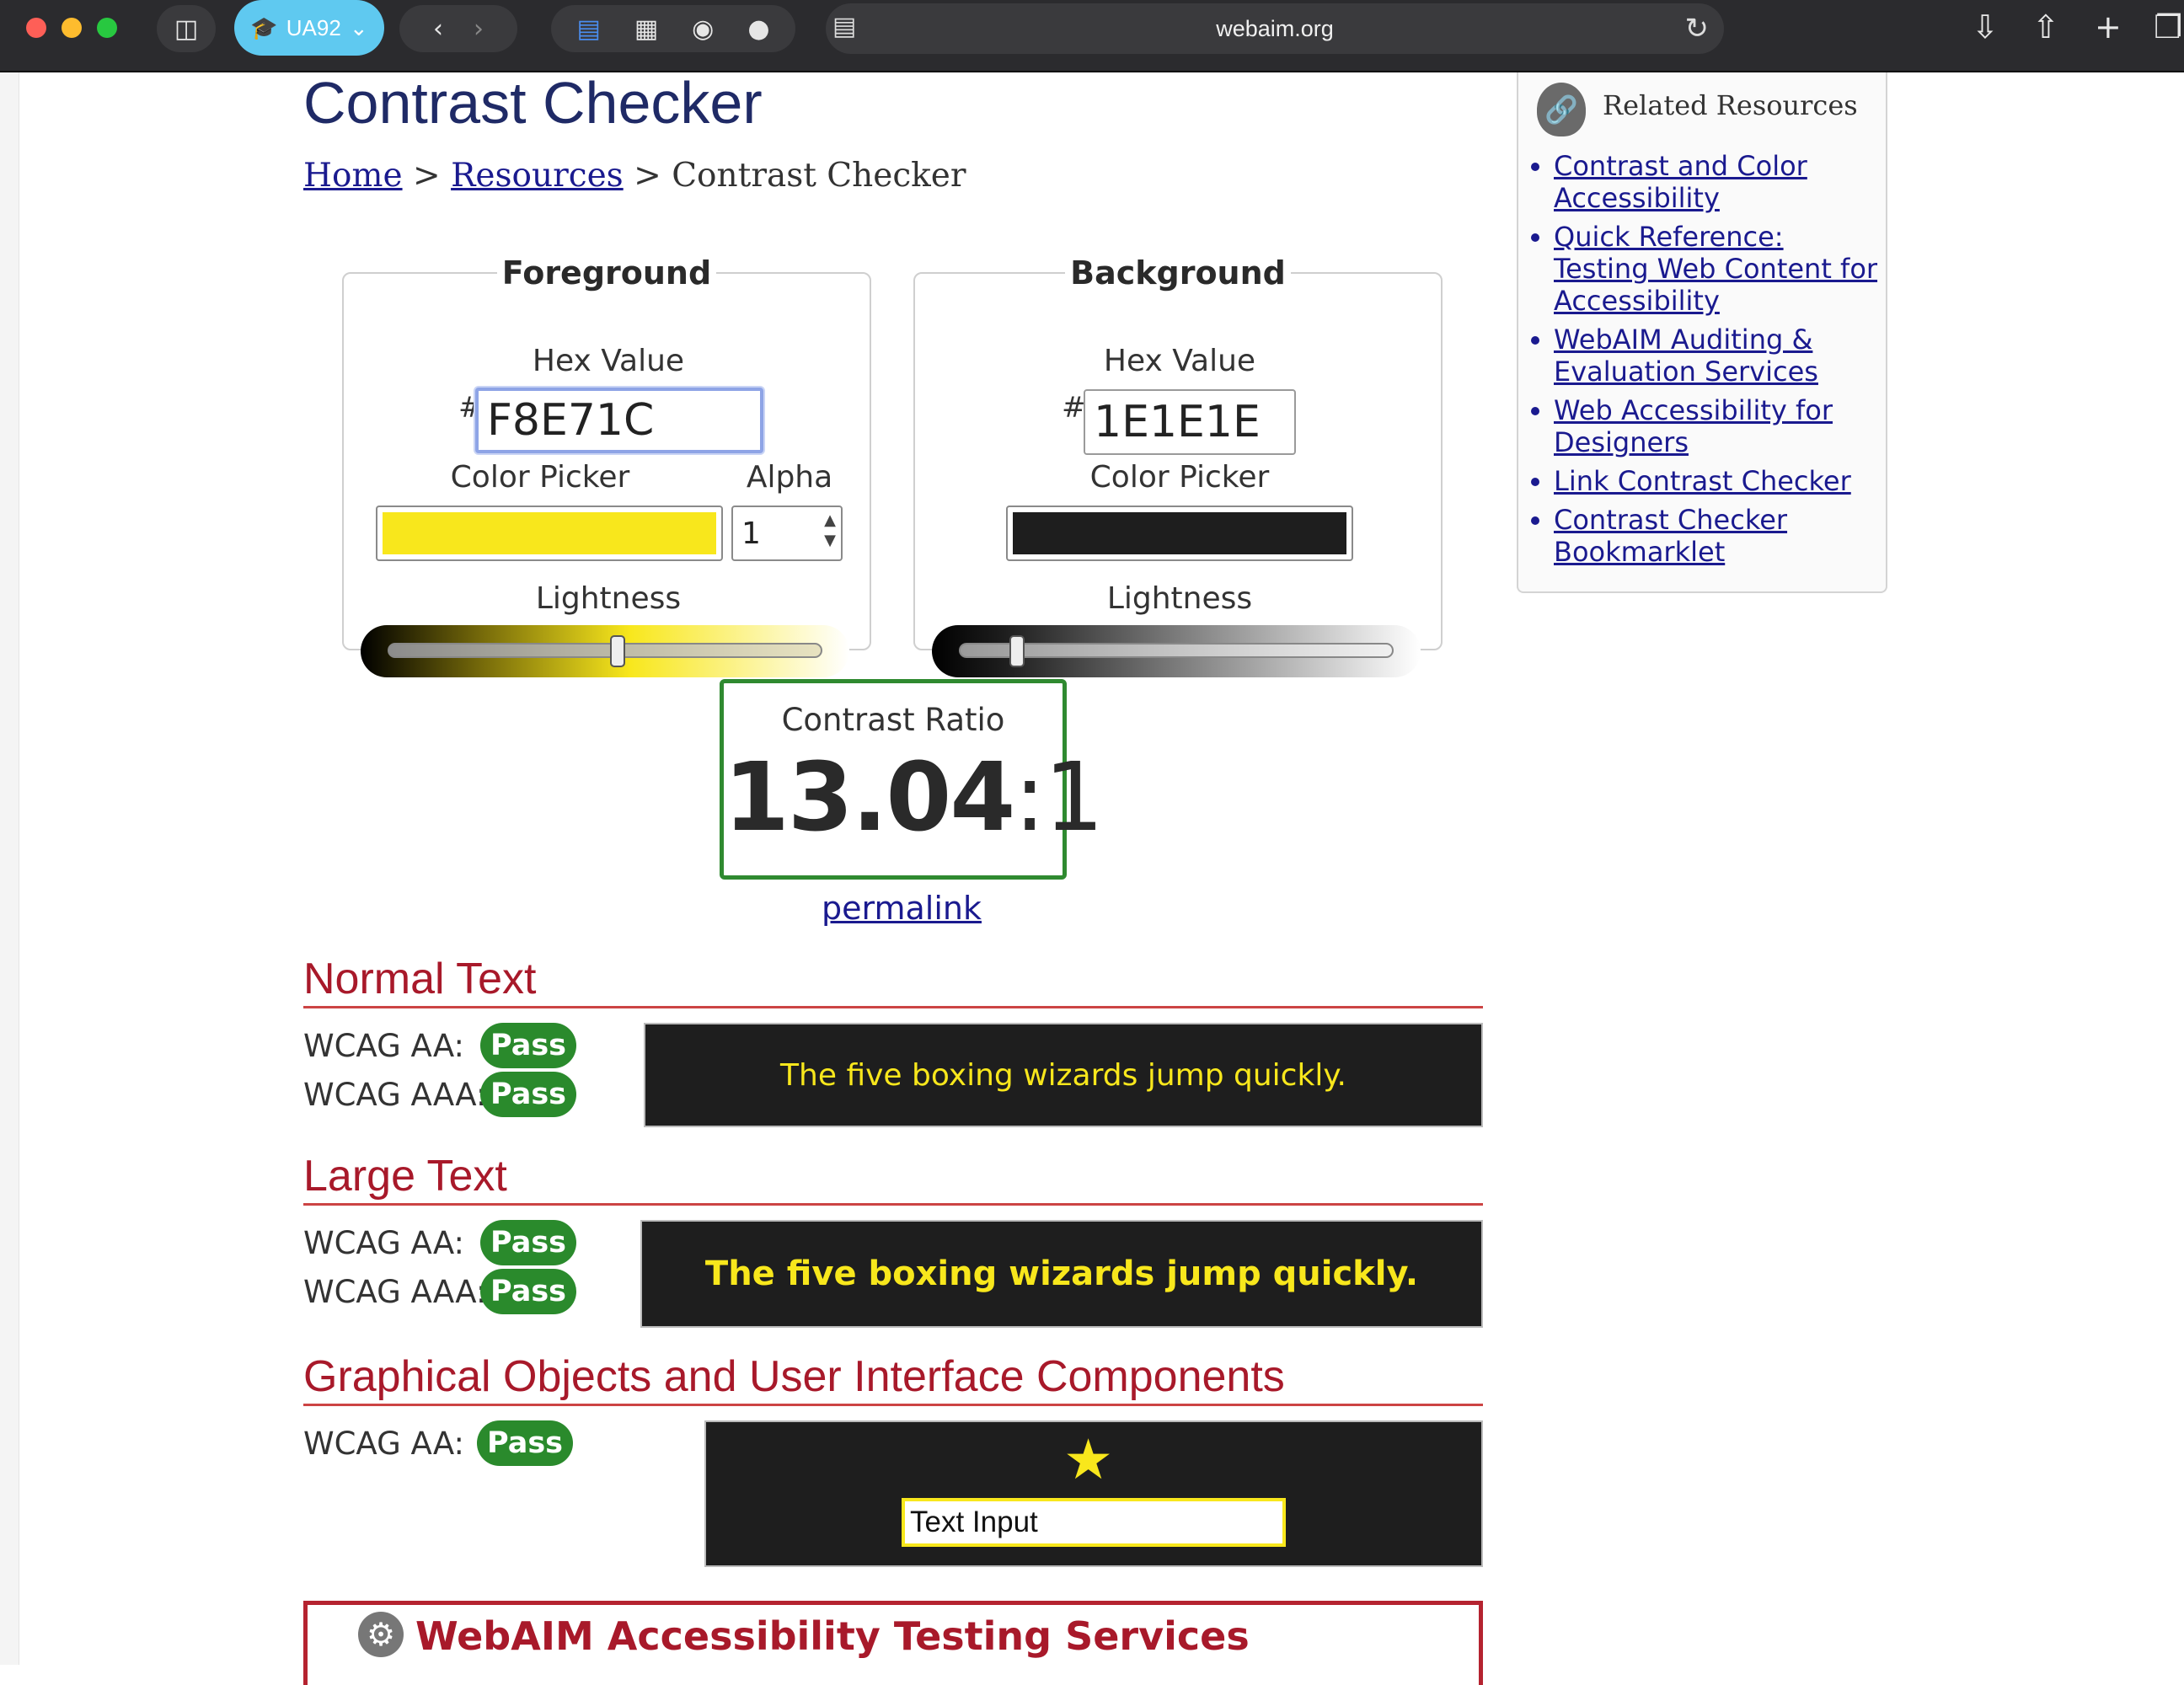 The image size is (2184, 1685). What do you see at coordinates (789, 477) in the screenshot?
I see `alpha-label: Alpha` at bounding box center [789, 477].